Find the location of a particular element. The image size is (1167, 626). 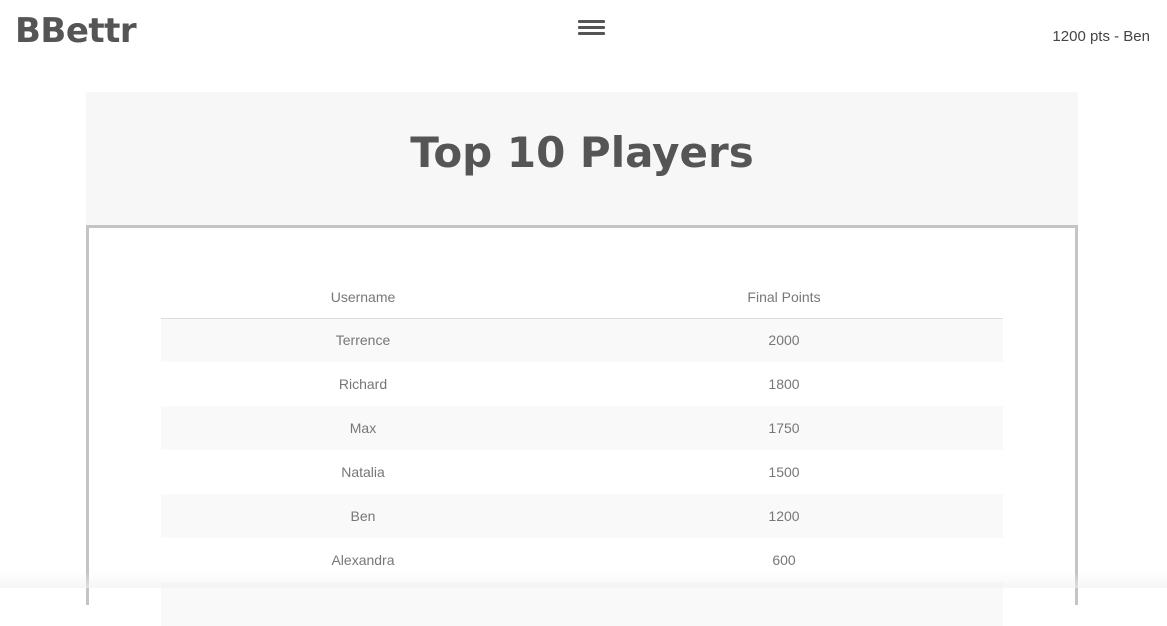

points-cell: 1500 is located at coordinates (784, 472).